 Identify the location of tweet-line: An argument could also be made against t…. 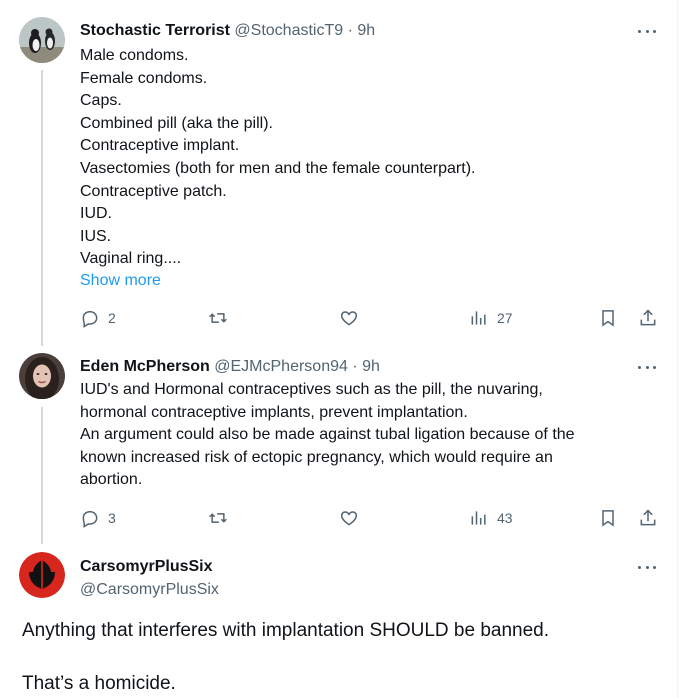
(327, 435).